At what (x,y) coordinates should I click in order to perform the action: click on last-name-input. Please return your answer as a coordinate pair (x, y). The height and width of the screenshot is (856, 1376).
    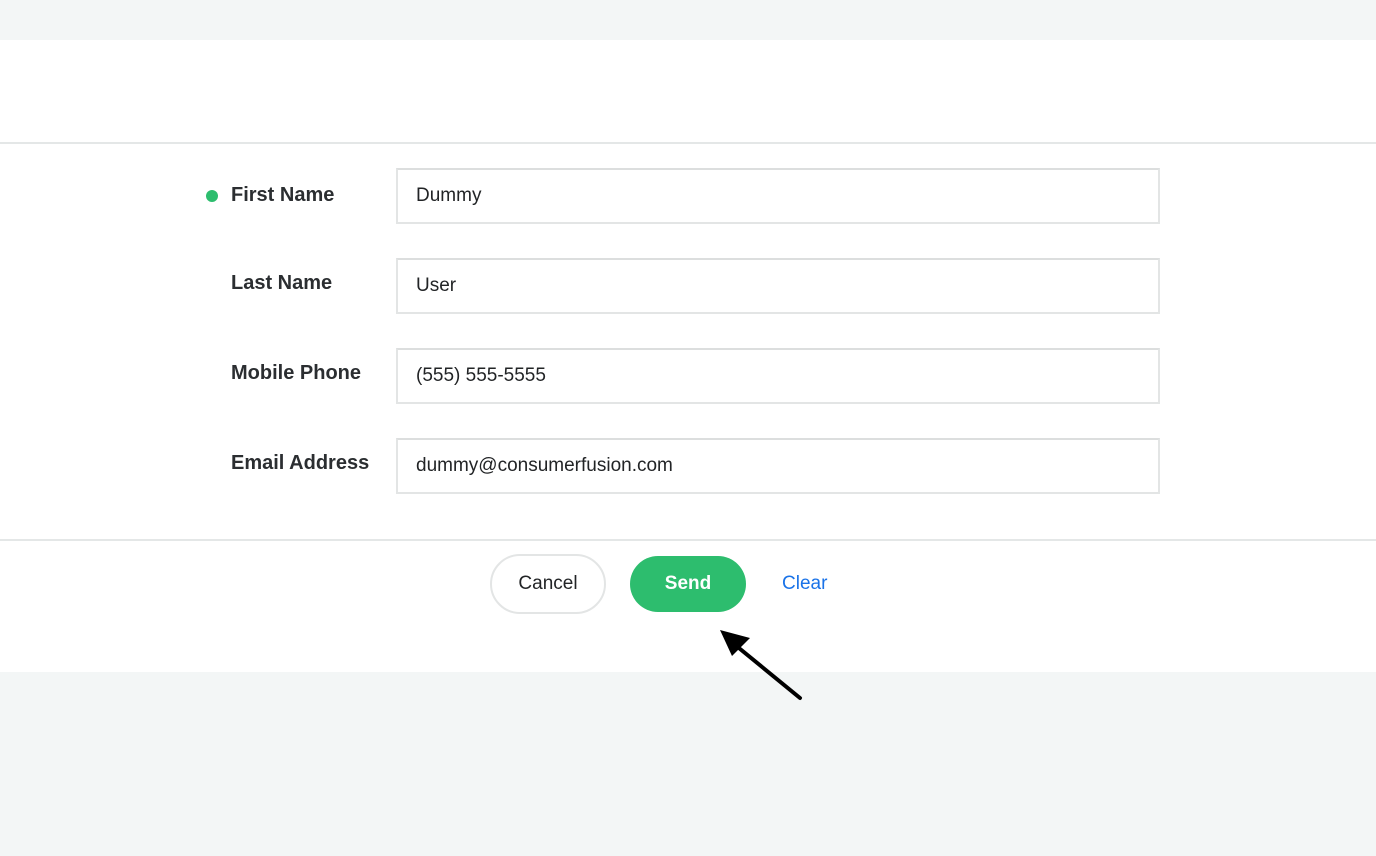
    Looking at the image, I should click on (778, 286).